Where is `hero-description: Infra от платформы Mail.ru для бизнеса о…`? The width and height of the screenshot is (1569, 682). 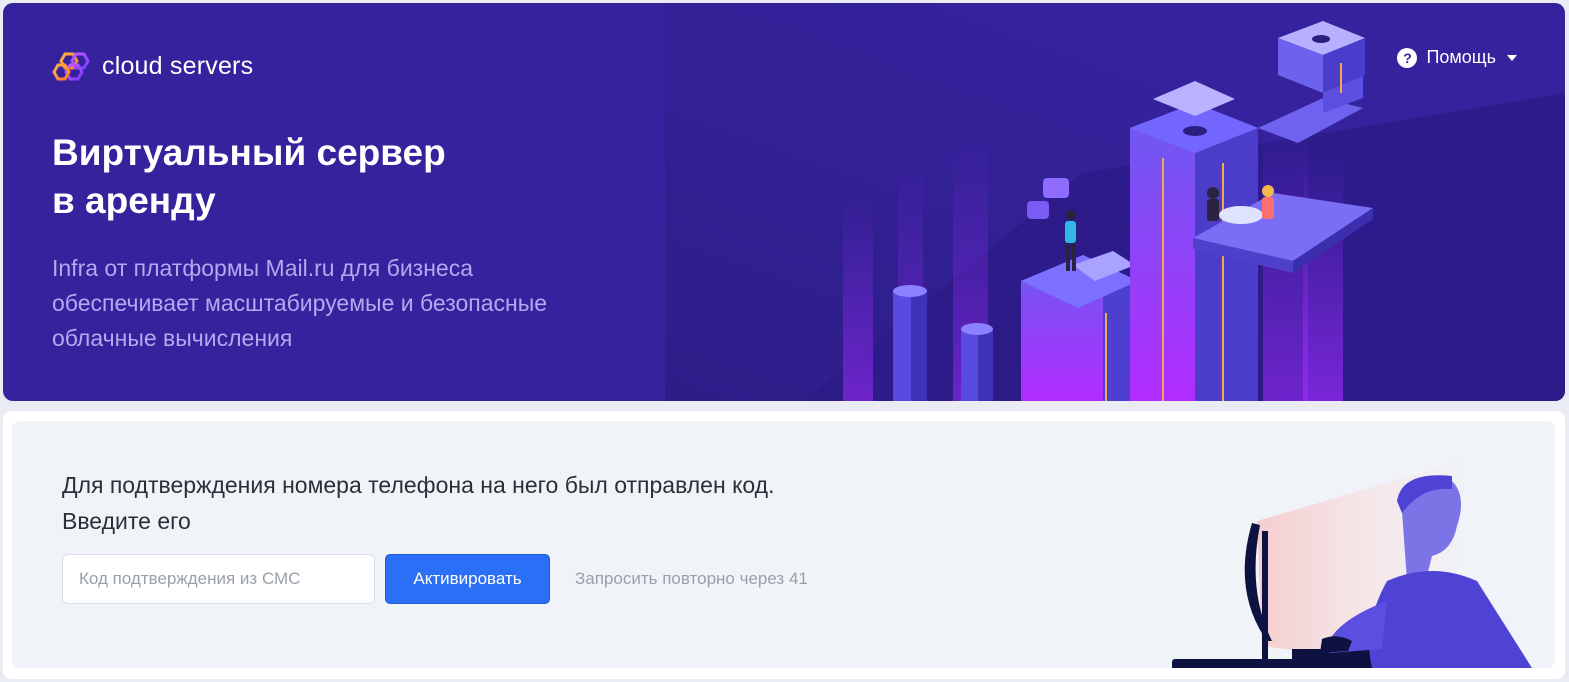 hero-description: Infra от платформы Mail.ru для бизнеса о… is located at coordinates (352, 303).